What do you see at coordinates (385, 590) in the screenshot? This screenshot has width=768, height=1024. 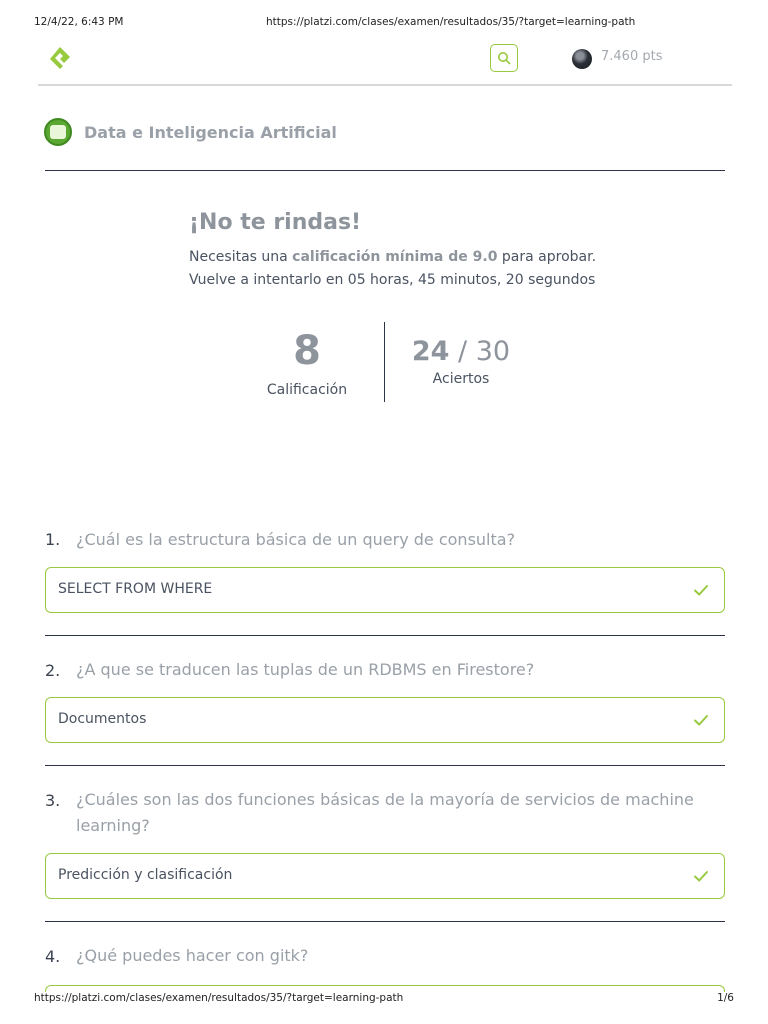 I see `answer-option: SELECT FROM WHERE` at bounding box center [385, 590].